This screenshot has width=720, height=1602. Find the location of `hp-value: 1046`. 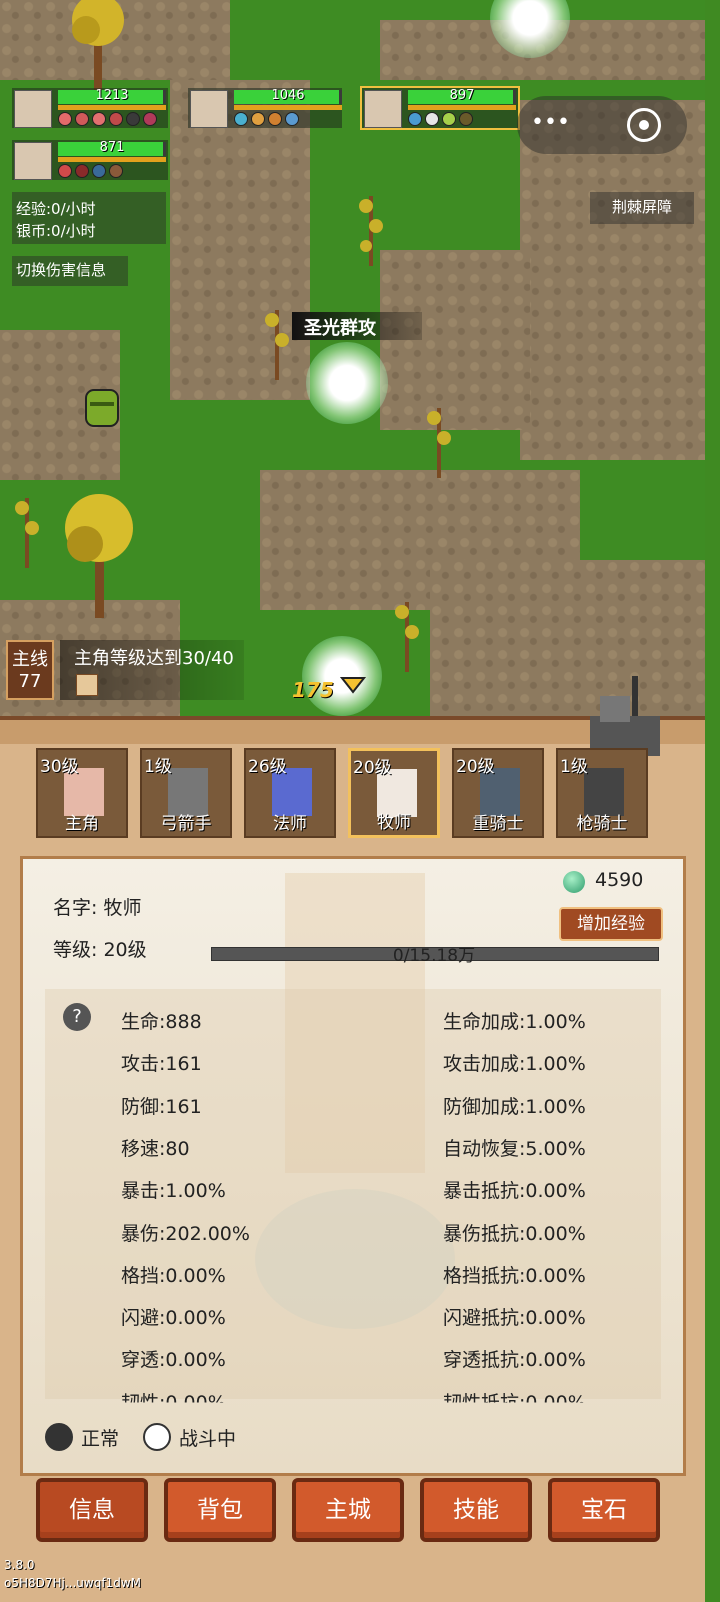

hp-value: 1046 is located at coordinates (288, 95).